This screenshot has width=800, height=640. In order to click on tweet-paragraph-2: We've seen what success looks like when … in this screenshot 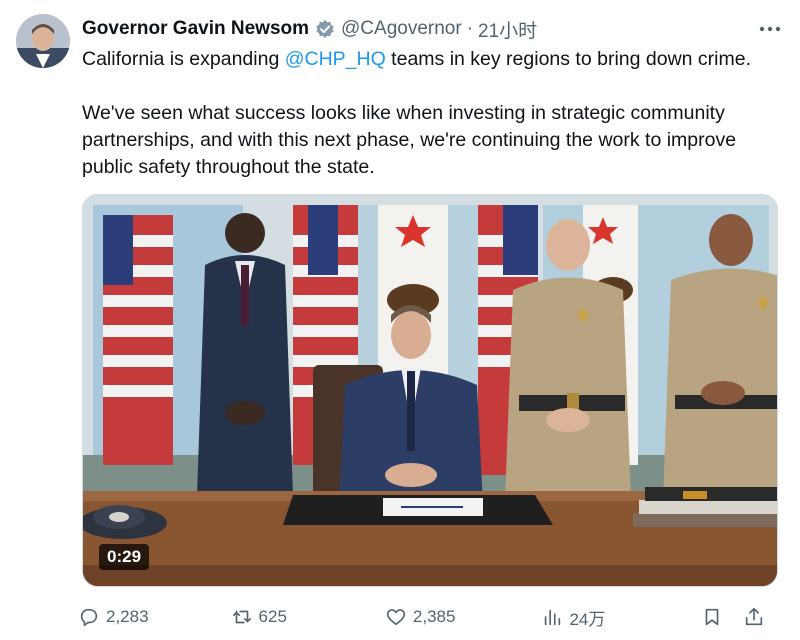, I will do `click(409, 140)`.